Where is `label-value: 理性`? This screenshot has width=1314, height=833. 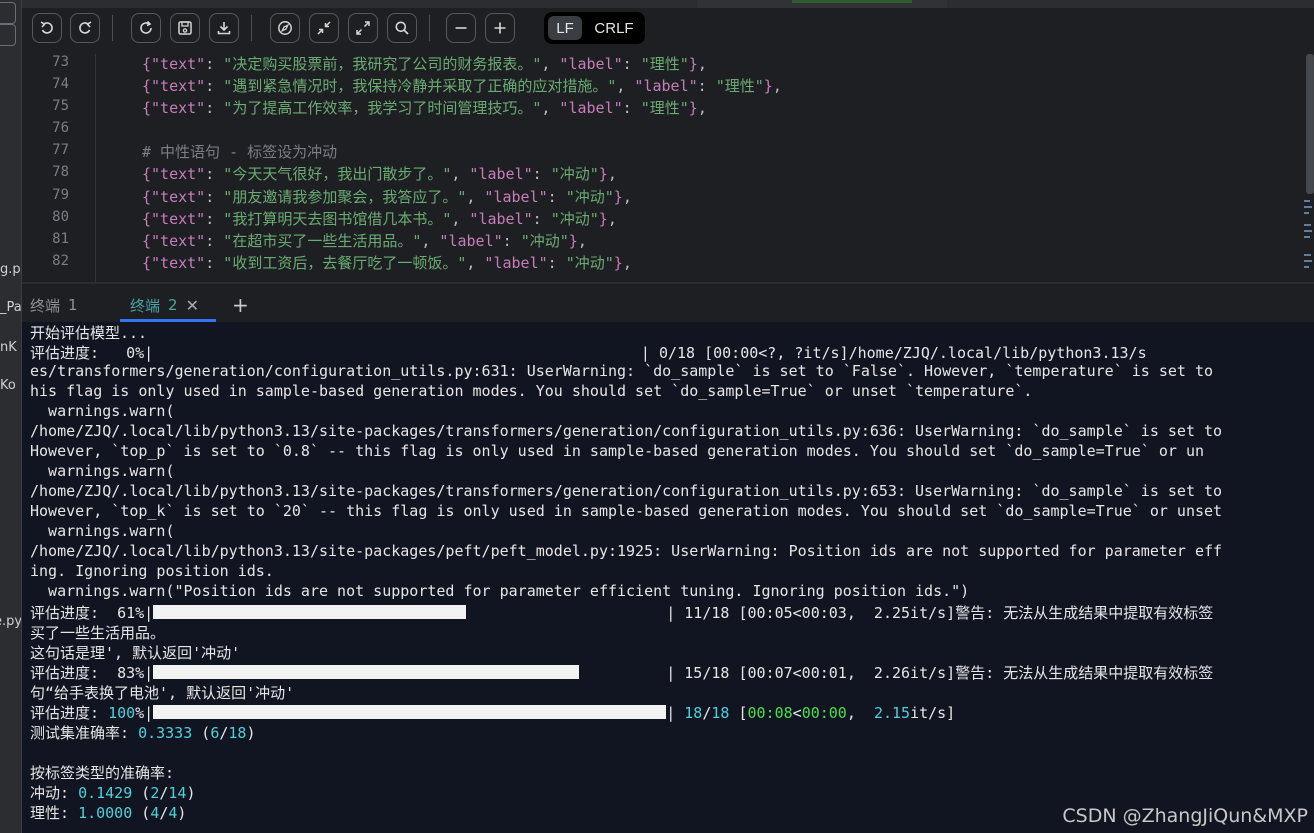
label-value: 理性 is located at coordinates (664, 108).